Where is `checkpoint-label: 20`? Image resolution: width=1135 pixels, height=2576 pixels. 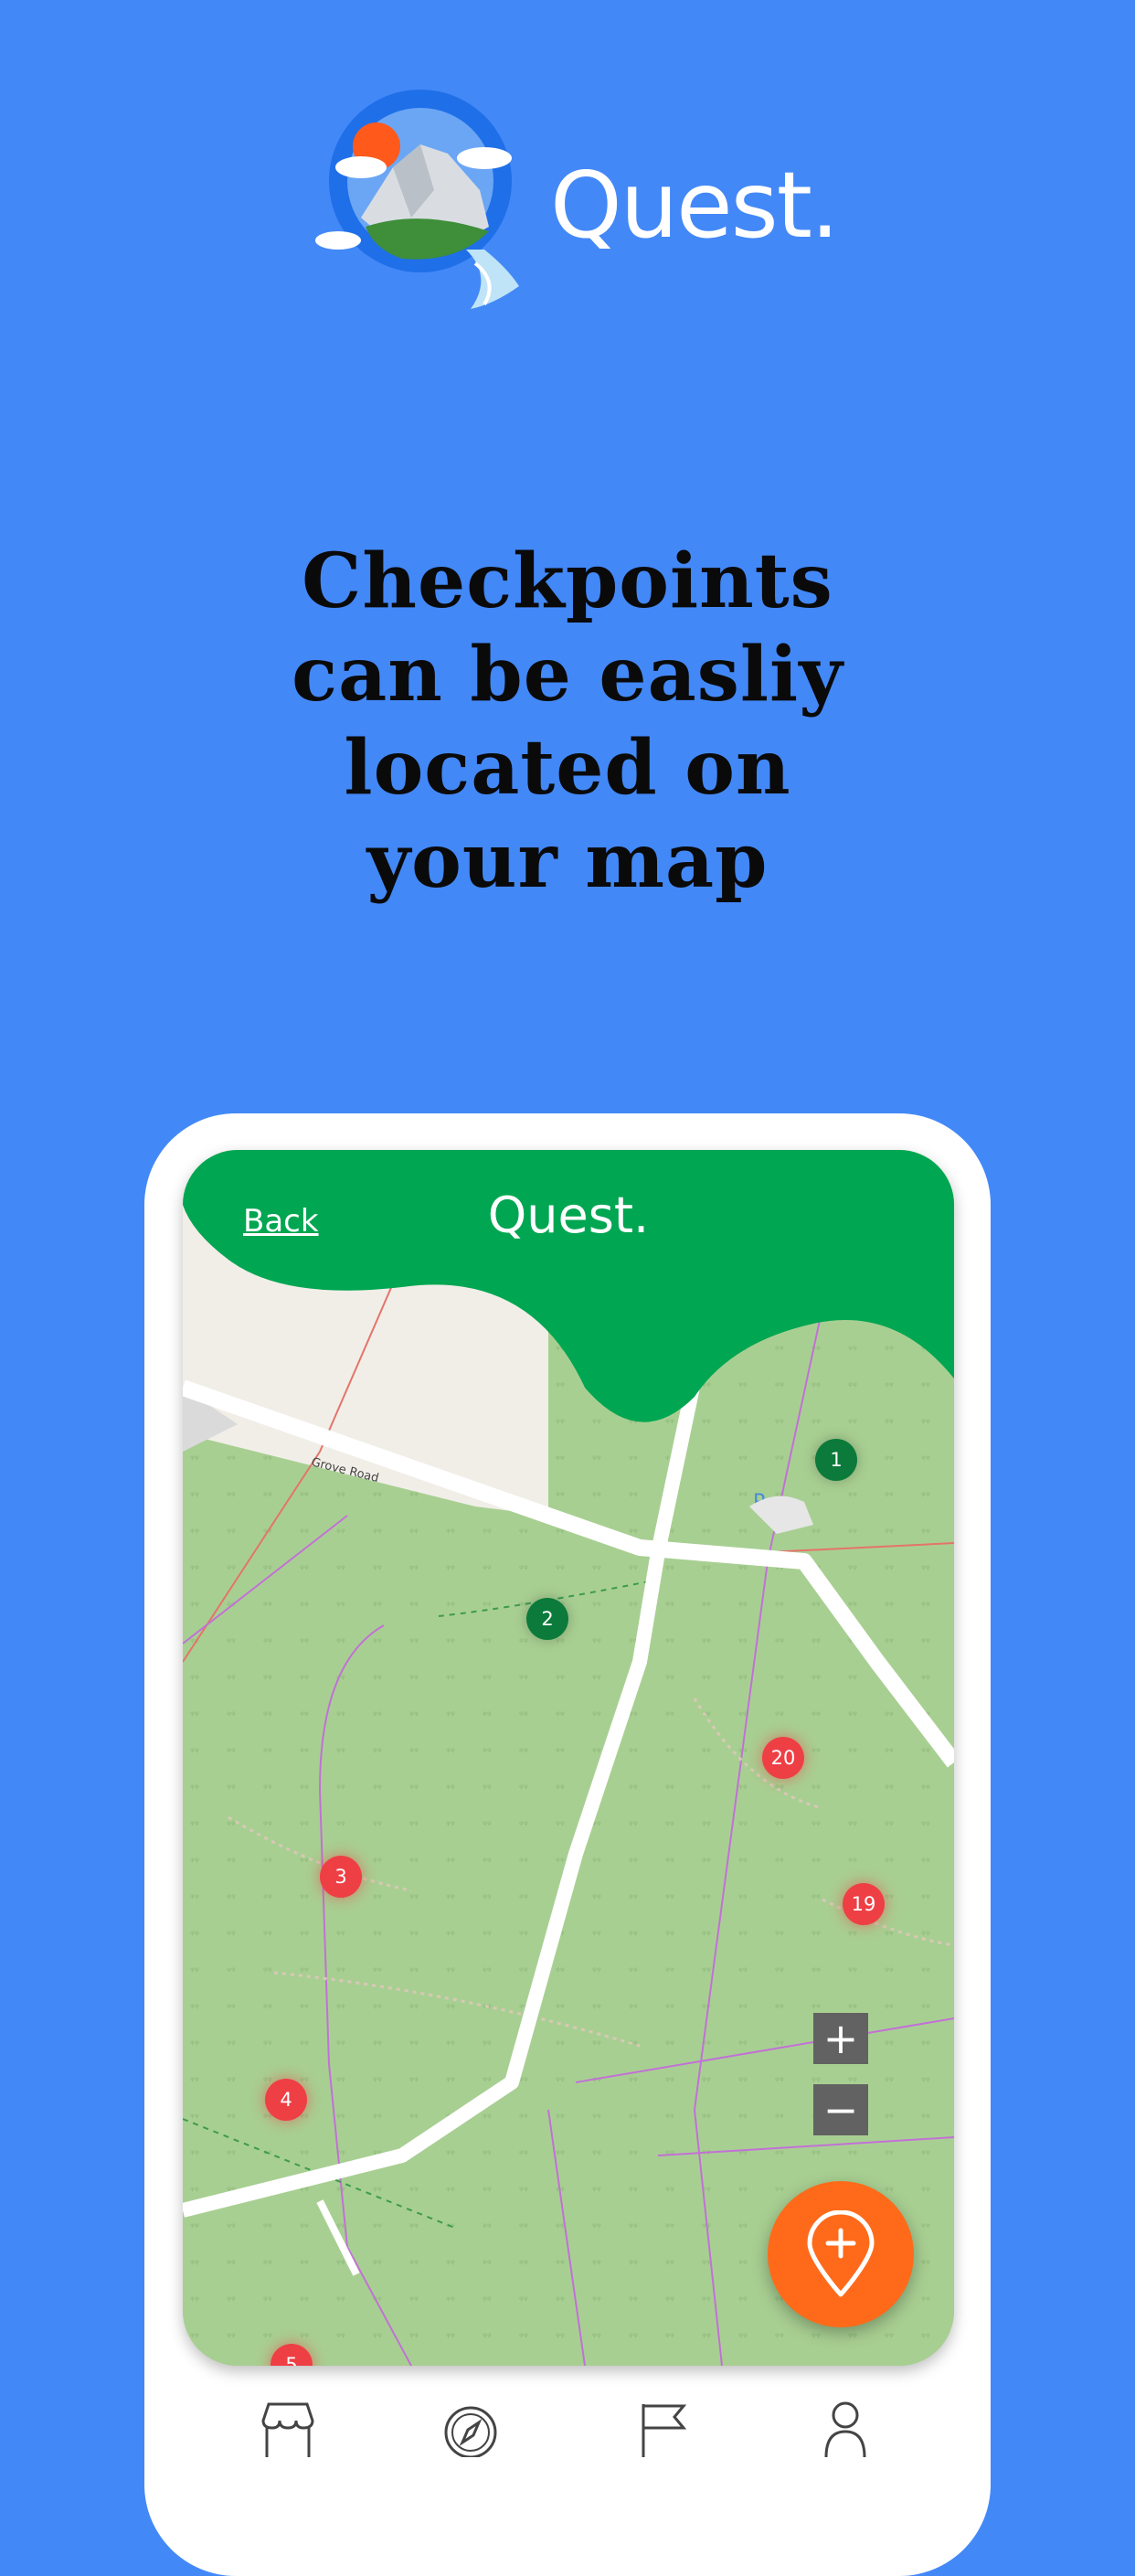 checkpoint-label: 20 is located at coordinates (783, 1758).